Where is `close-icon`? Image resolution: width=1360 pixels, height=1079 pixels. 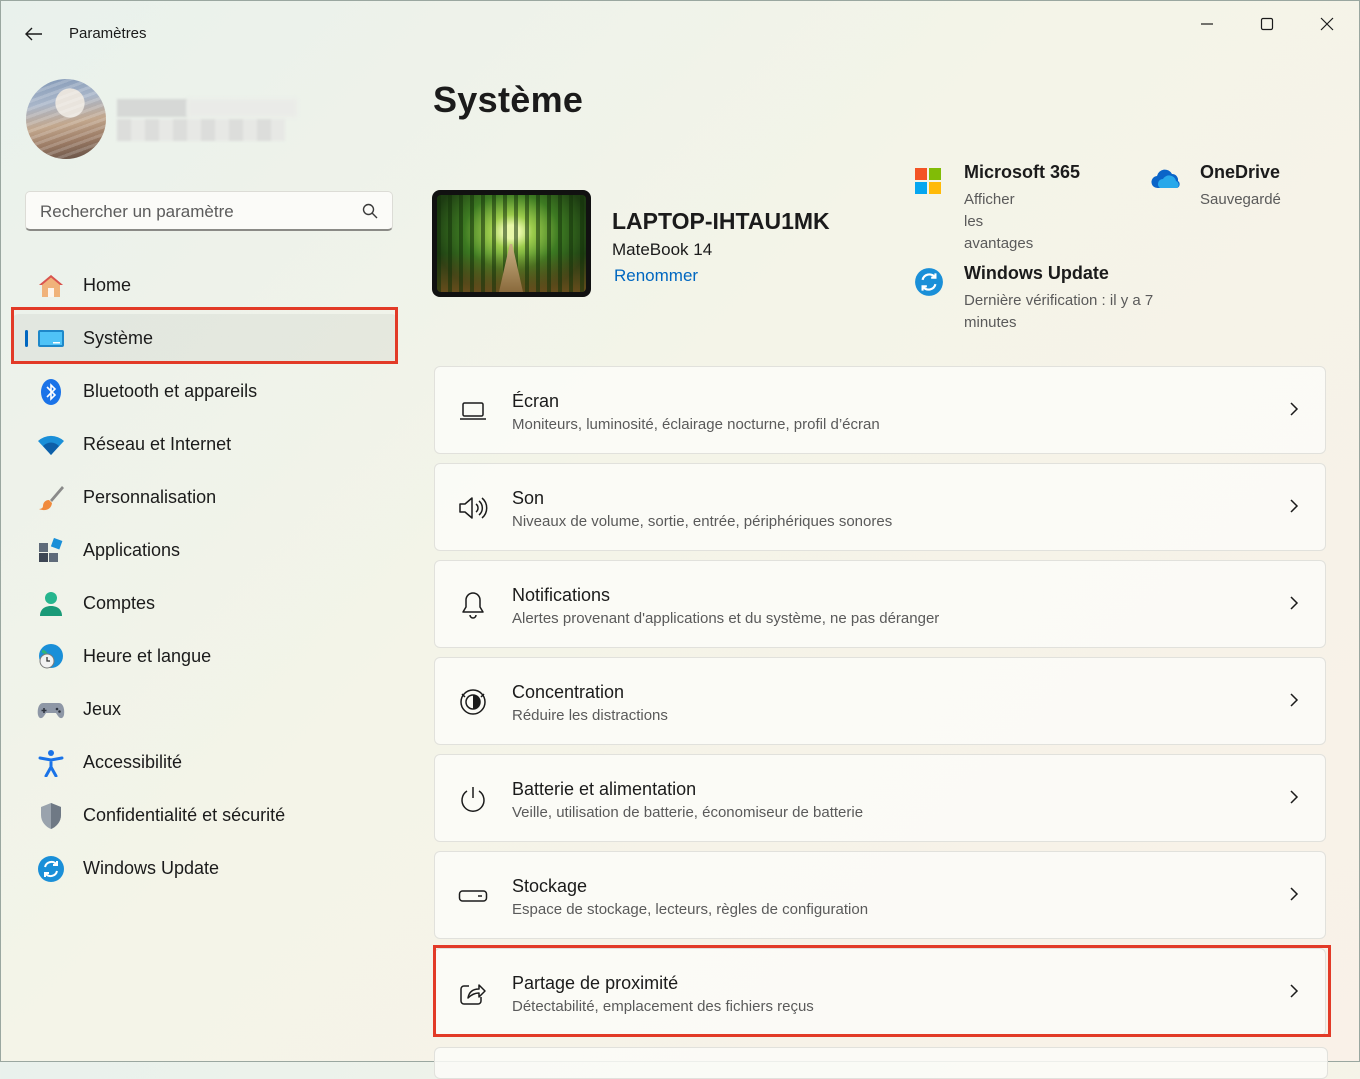 close-icon is located at coordinates (1327, 24).